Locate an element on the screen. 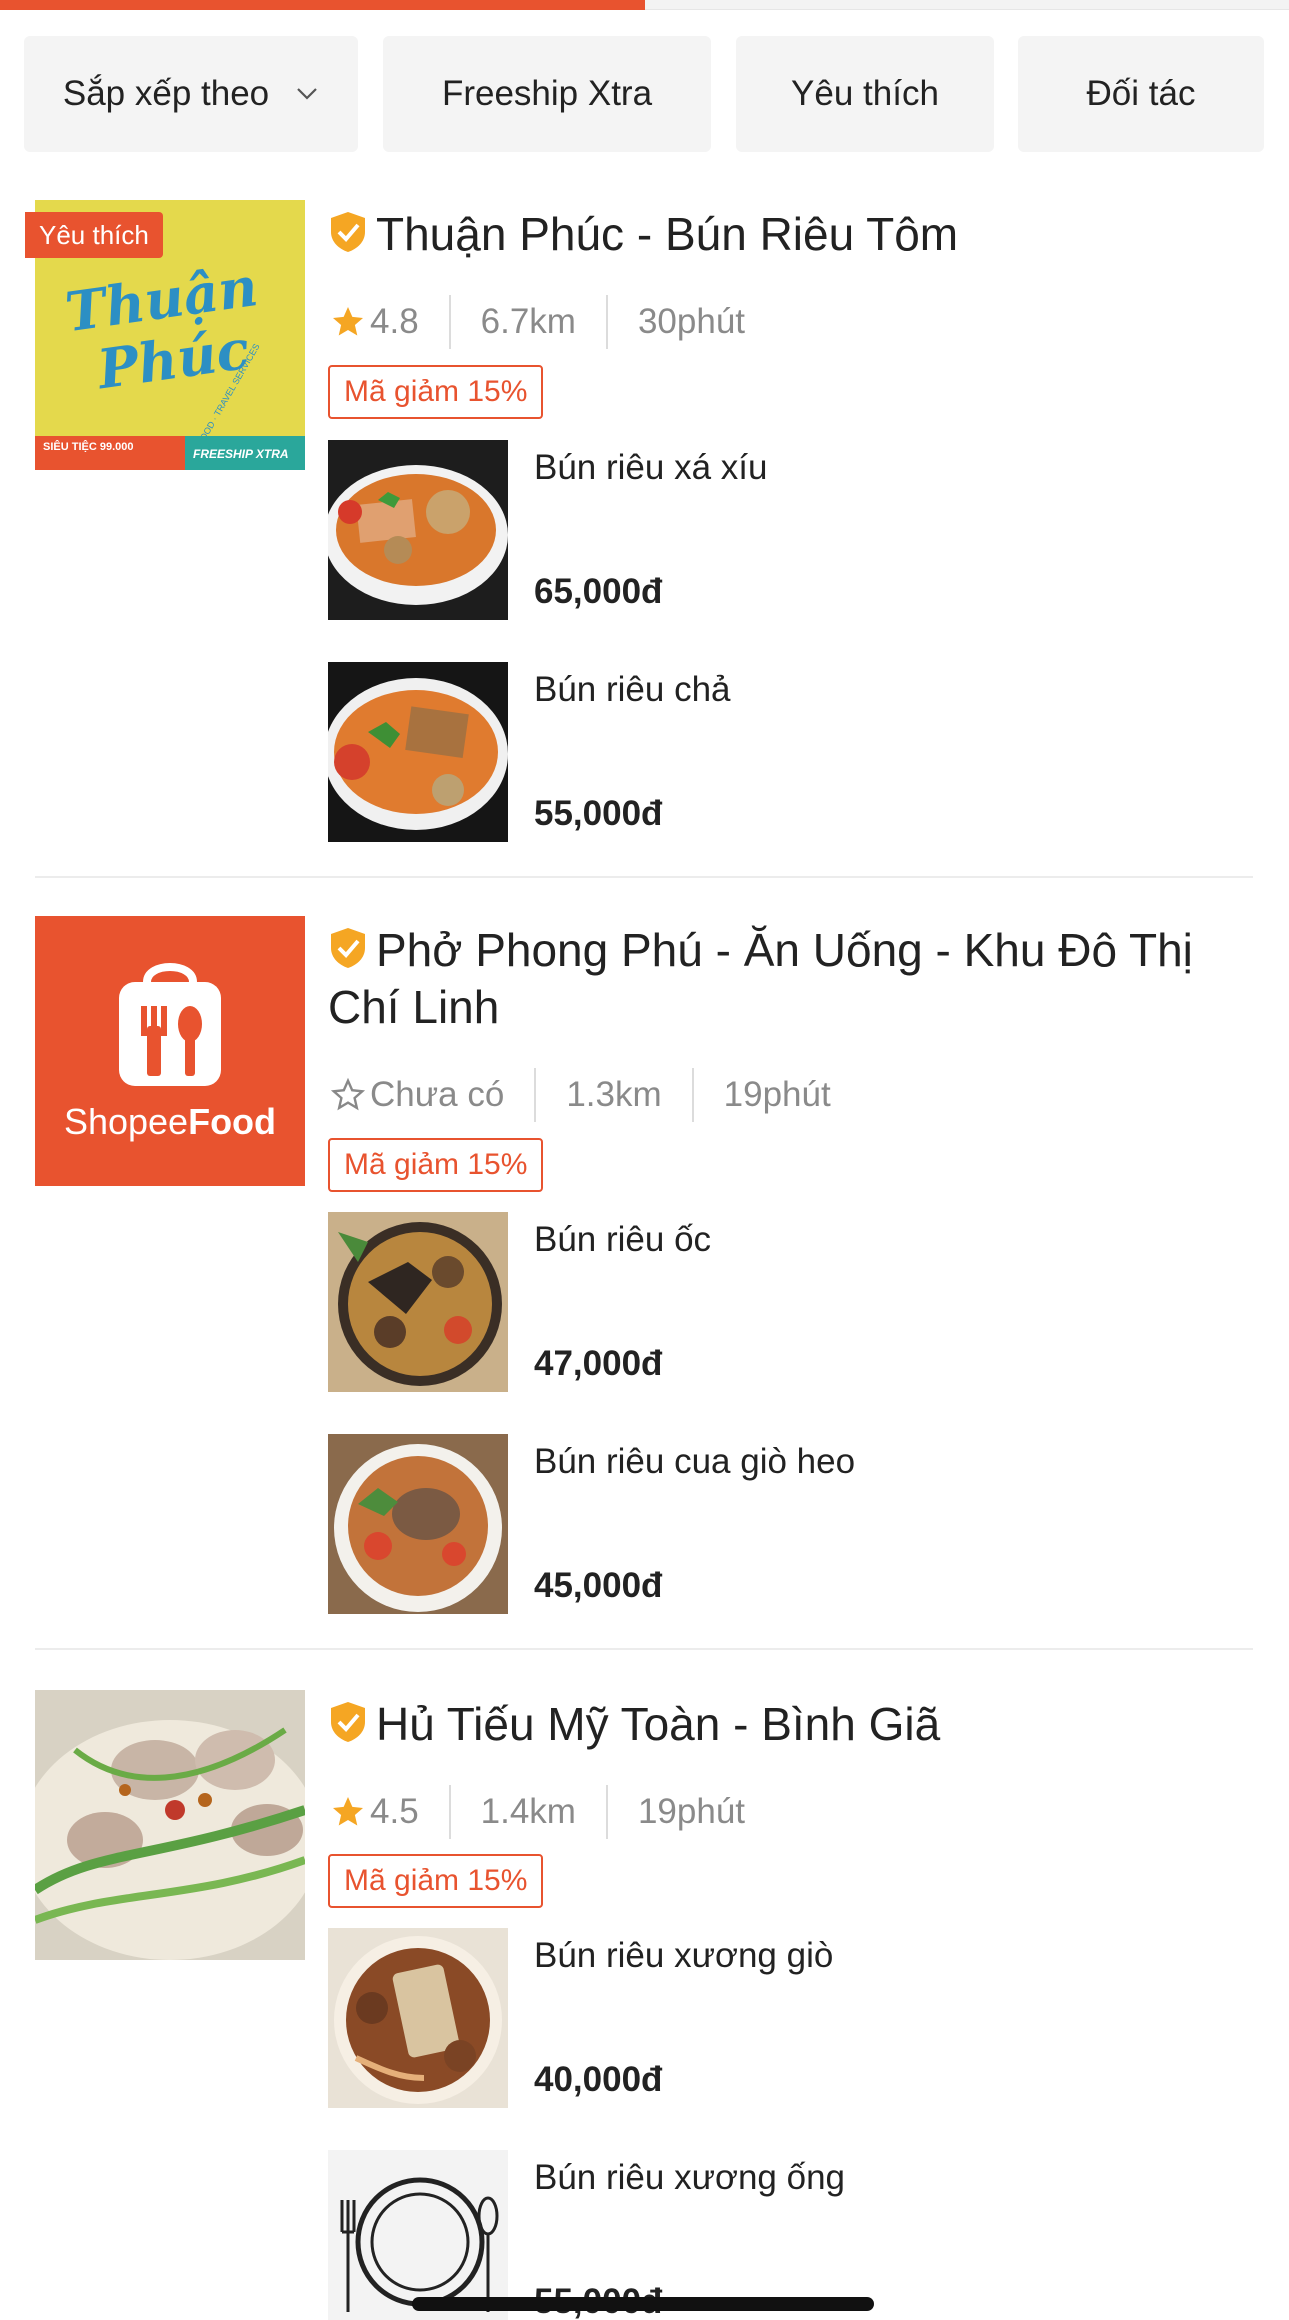  hu-tieu-bowl-image is located at coordinates (170, 1825).